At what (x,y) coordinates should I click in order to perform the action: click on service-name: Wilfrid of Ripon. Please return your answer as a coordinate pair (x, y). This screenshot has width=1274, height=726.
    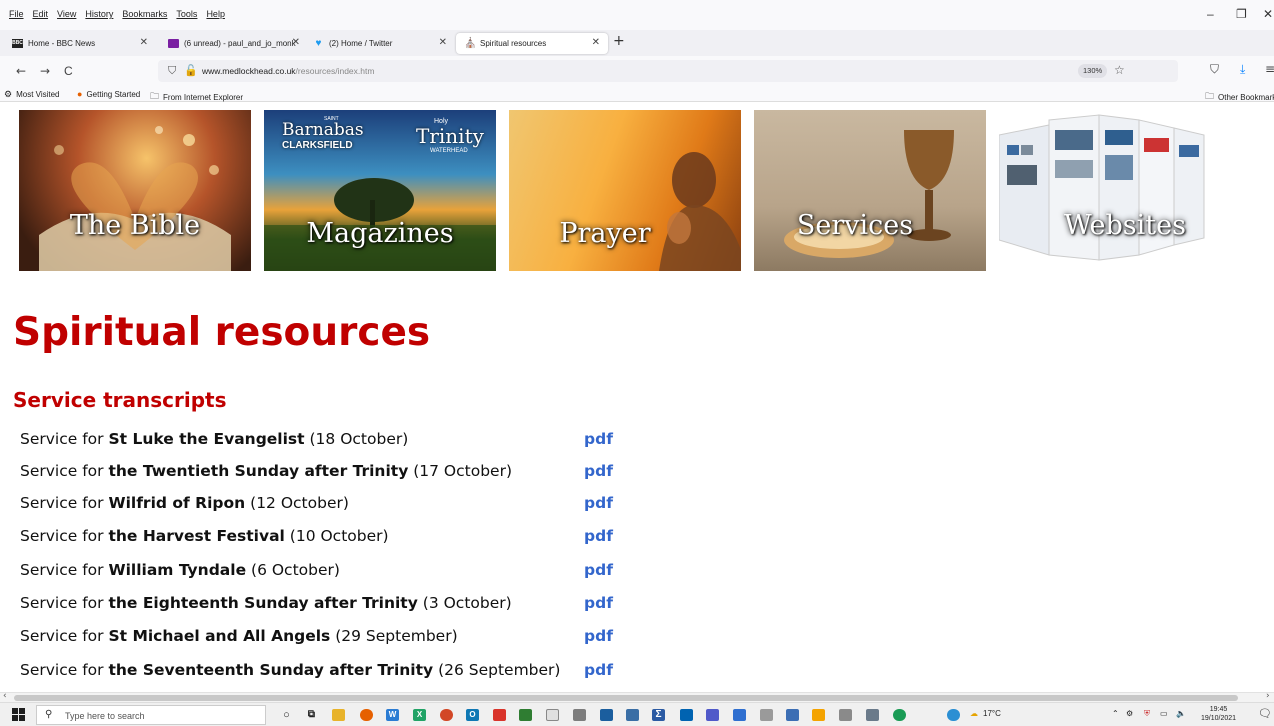
    Looking at the image, I should click on (177, 503).